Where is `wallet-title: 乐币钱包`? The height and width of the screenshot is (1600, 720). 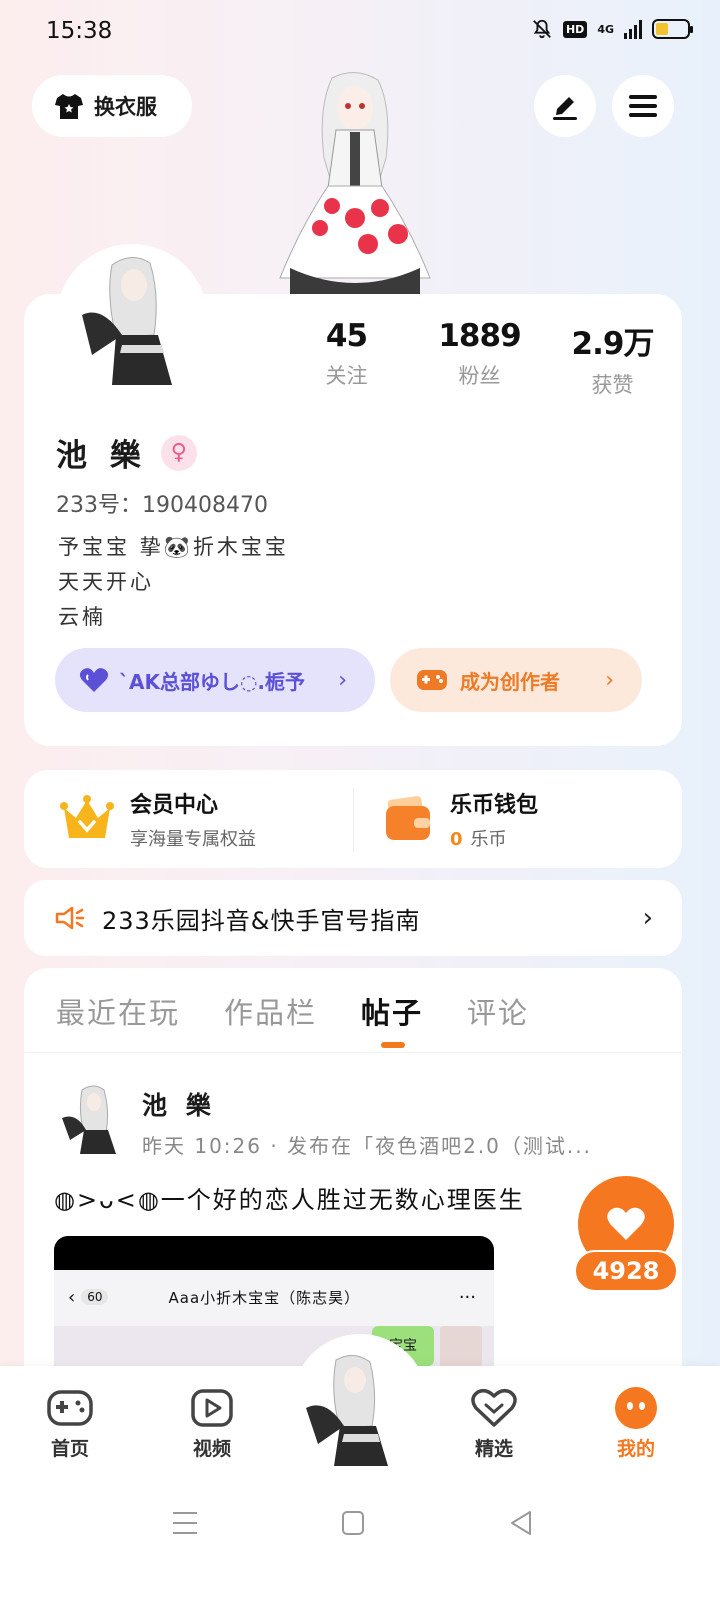
wallet-title: 乐币钱包 is located at coordinates (494, 805).